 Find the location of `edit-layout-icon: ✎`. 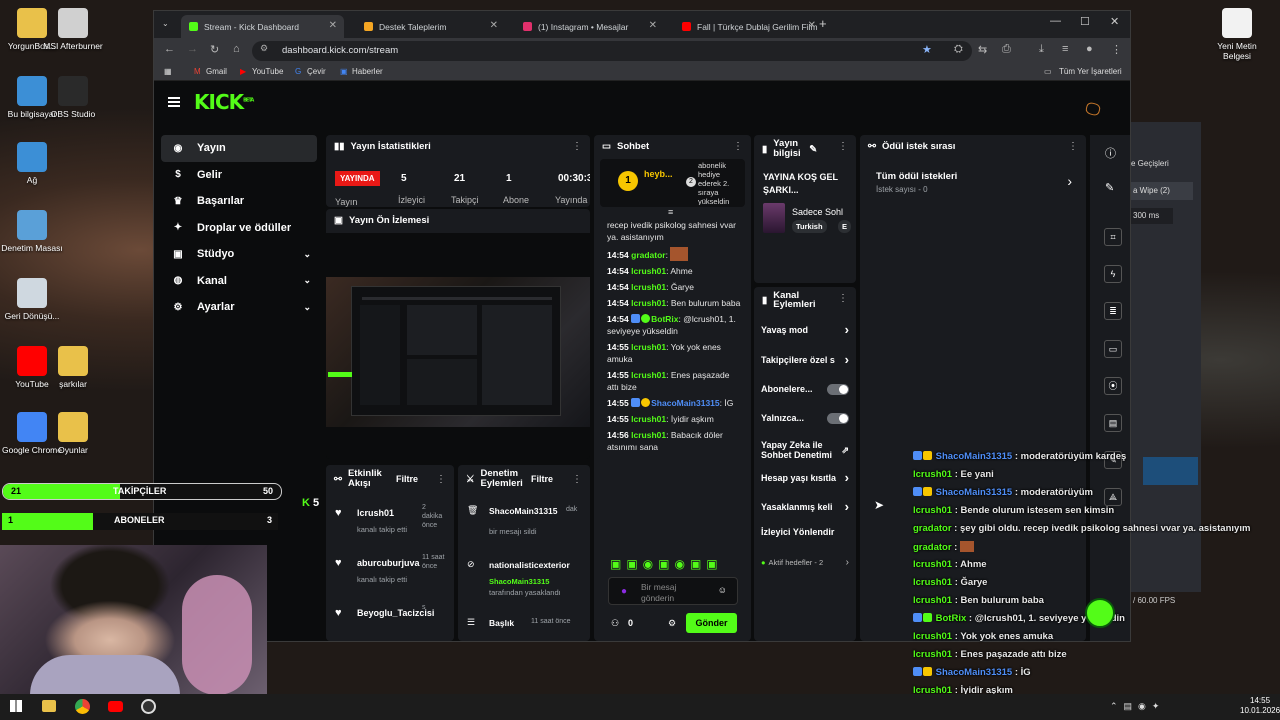

edit-layout-icon: ✎ is located at coordinates (1109, 187).